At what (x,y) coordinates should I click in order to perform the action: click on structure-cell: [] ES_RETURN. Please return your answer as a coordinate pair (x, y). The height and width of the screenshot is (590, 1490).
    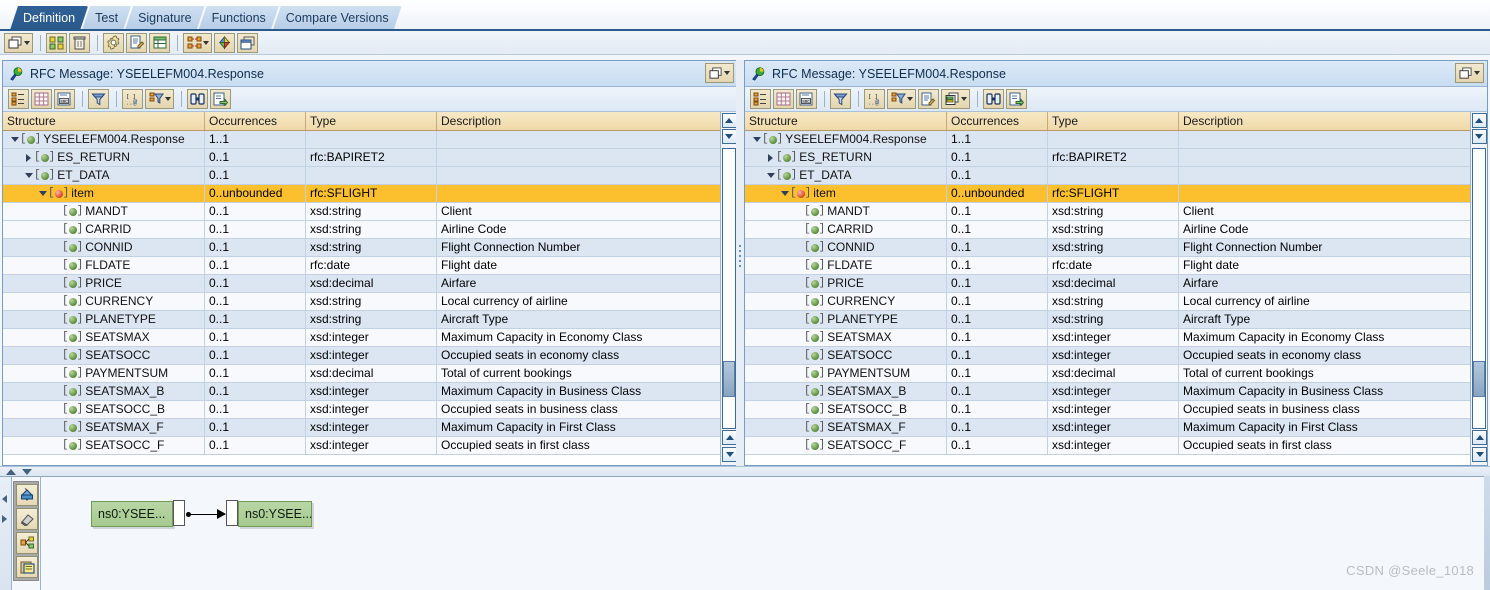
    Looking at the image, I should click on (846, 158).